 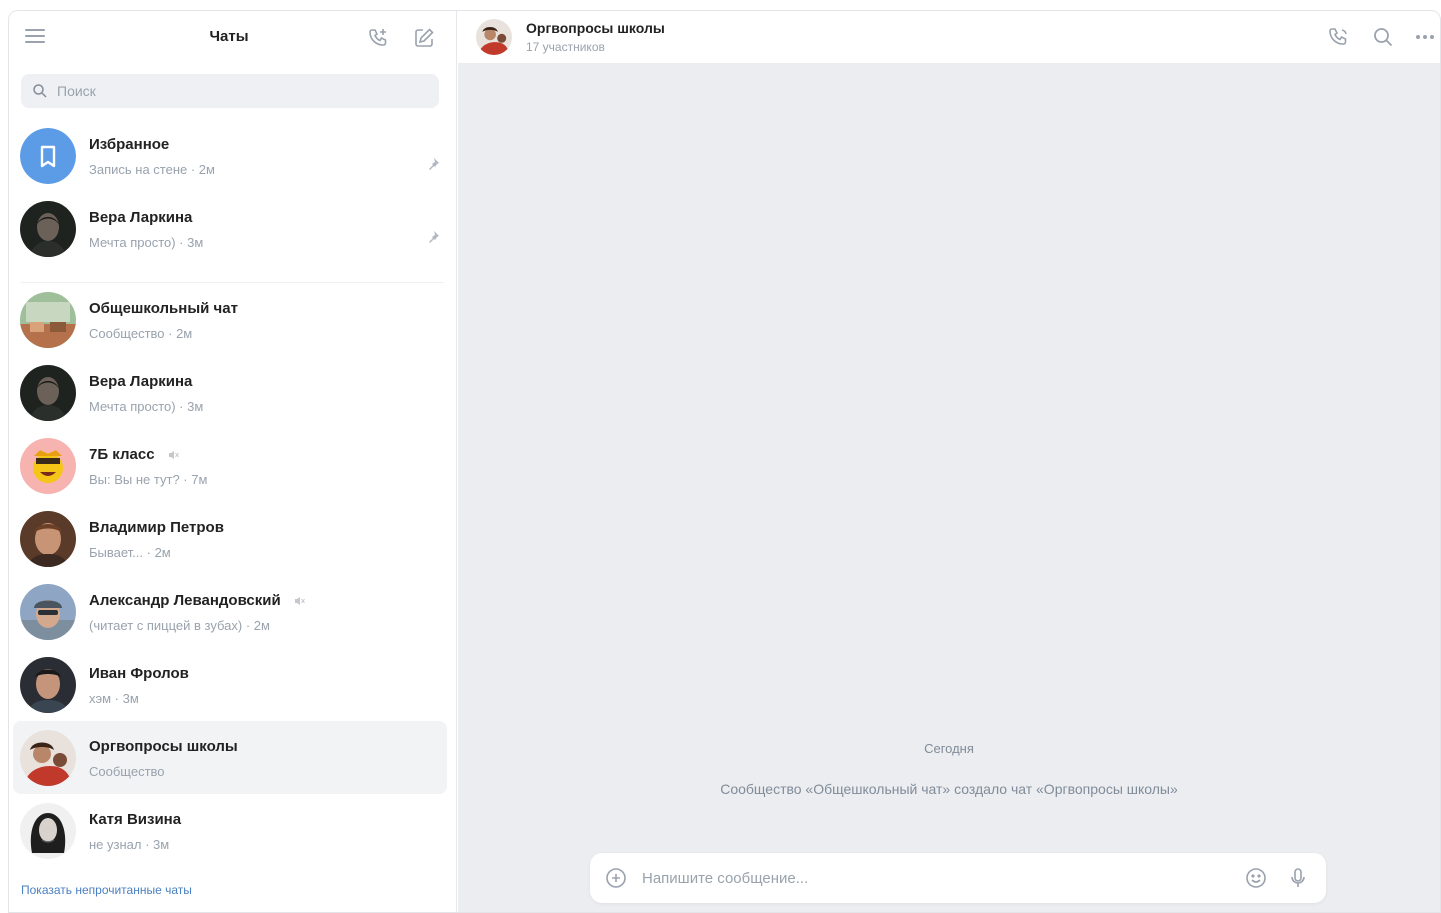 What do you see at coordinates (48, 156) in the screenshot?
I see `bookmark-avatar` at bounding box center [48, 156].